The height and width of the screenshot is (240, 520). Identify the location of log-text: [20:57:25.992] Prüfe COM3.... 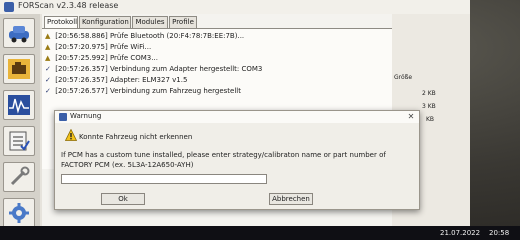
(106, 58).